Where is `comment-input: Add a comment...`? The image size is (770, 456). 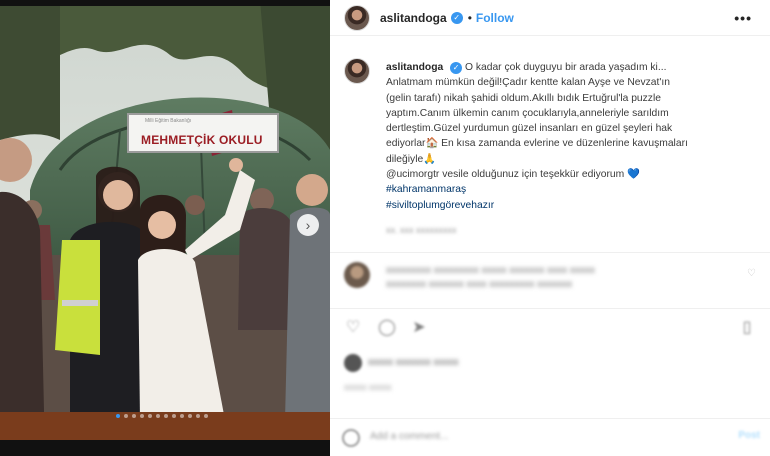 comment-input: Add a comment... is located at coordinates (409, 436).